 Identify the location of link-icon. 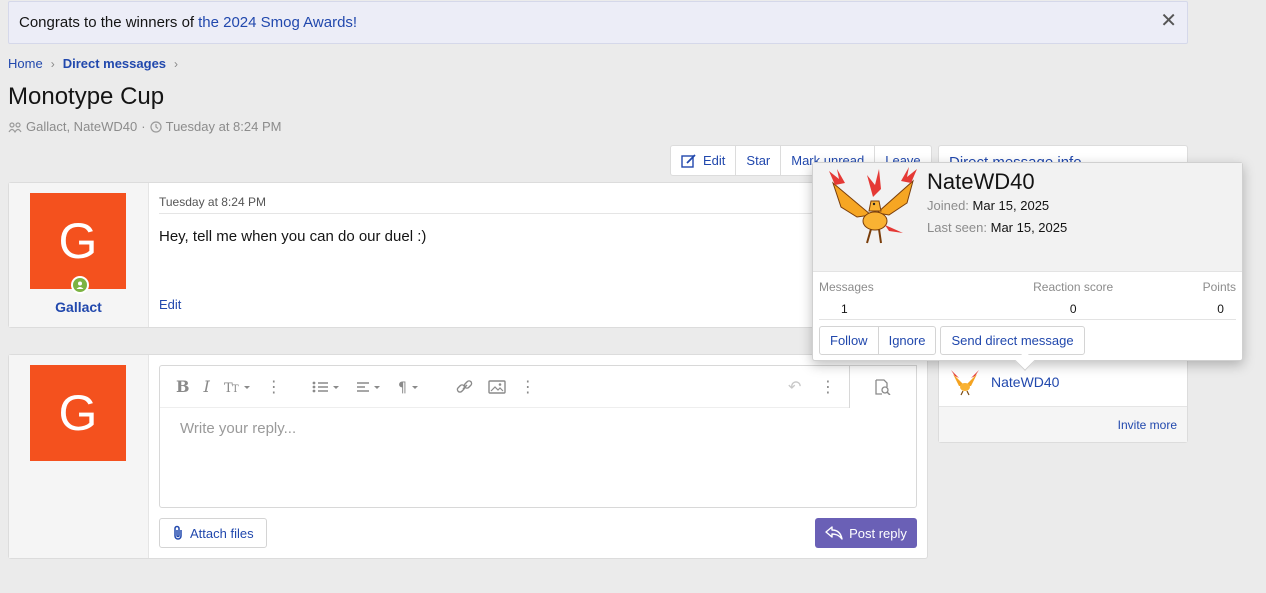
(465, 387).